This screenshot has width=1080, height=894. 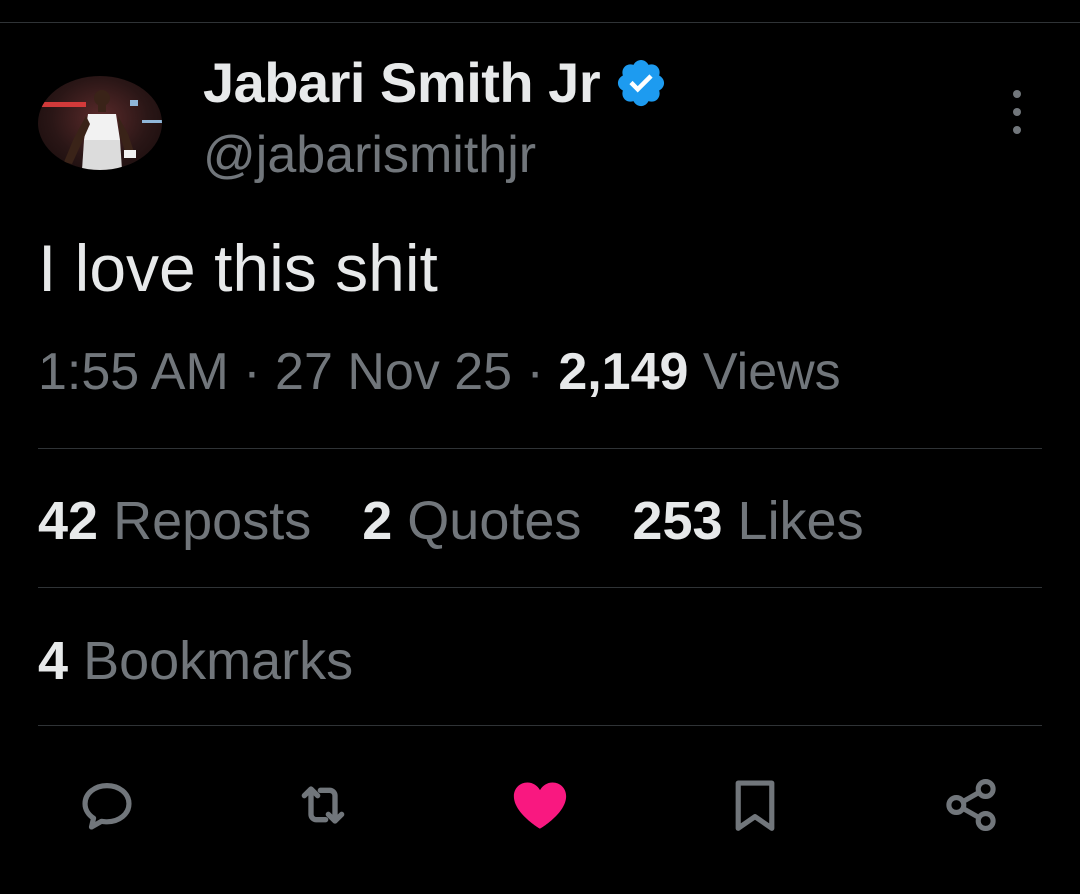 I want to click on bookmarks-label: Bookmarks, so click(x=218, y=661).